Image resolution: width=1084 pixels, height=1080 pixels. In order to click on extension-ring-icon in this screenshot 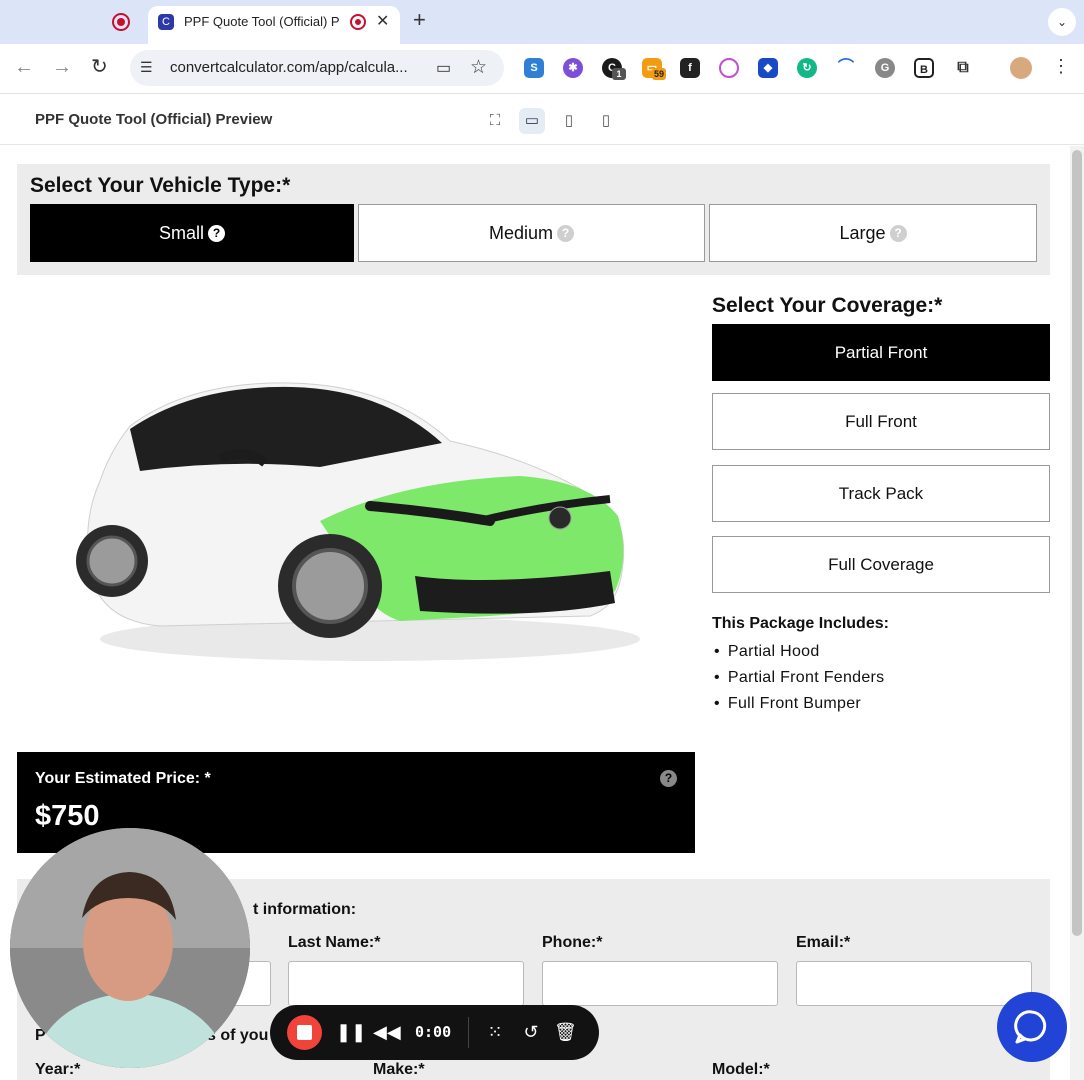, I will do `click(729, 68)`.